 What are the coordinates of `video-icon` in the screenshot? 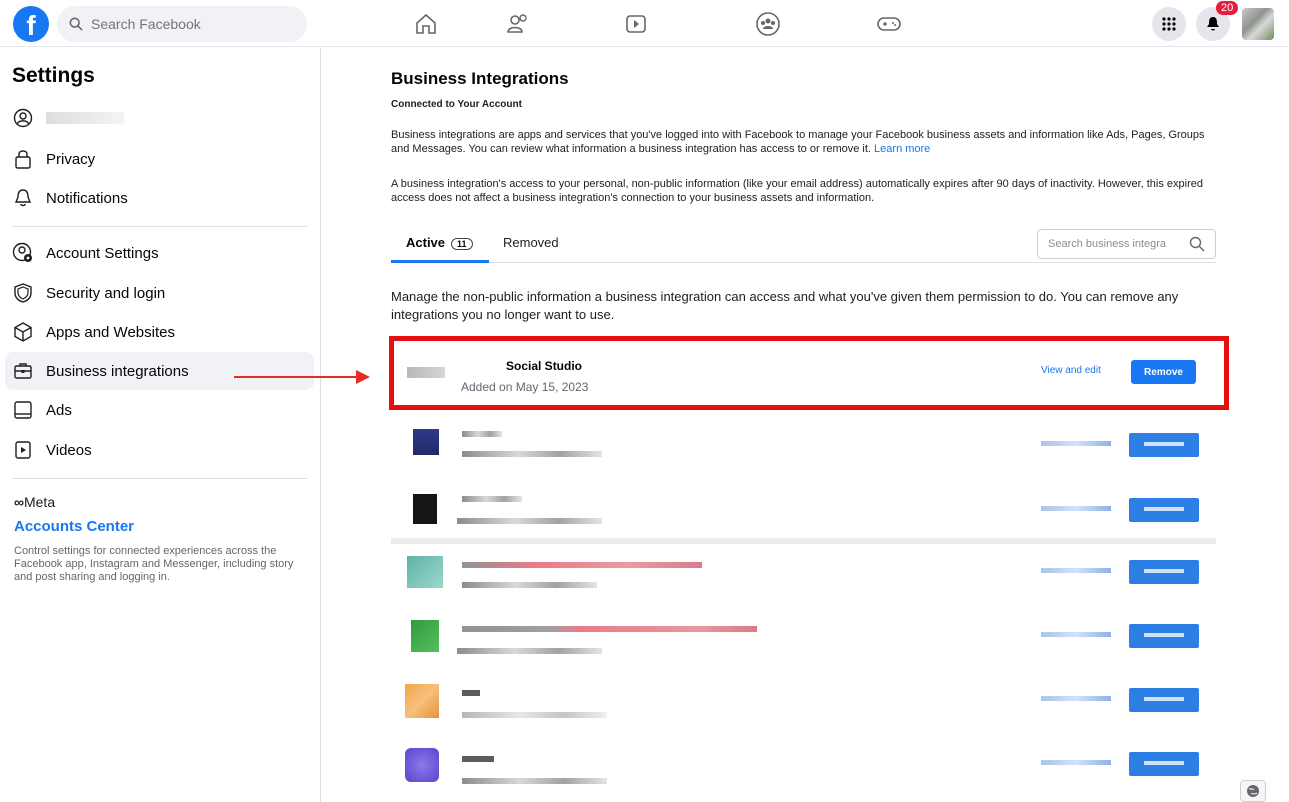 It's located at (23, 450).